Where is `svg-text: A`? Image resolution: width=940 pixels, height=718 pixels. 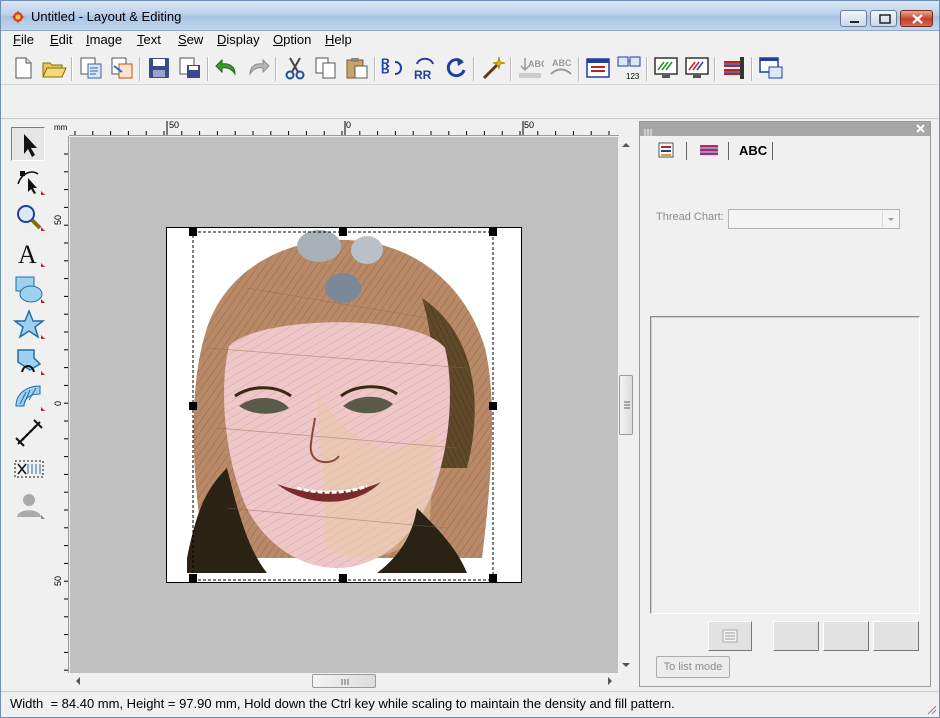
svg-text: A is located at coordinates (27, 254).